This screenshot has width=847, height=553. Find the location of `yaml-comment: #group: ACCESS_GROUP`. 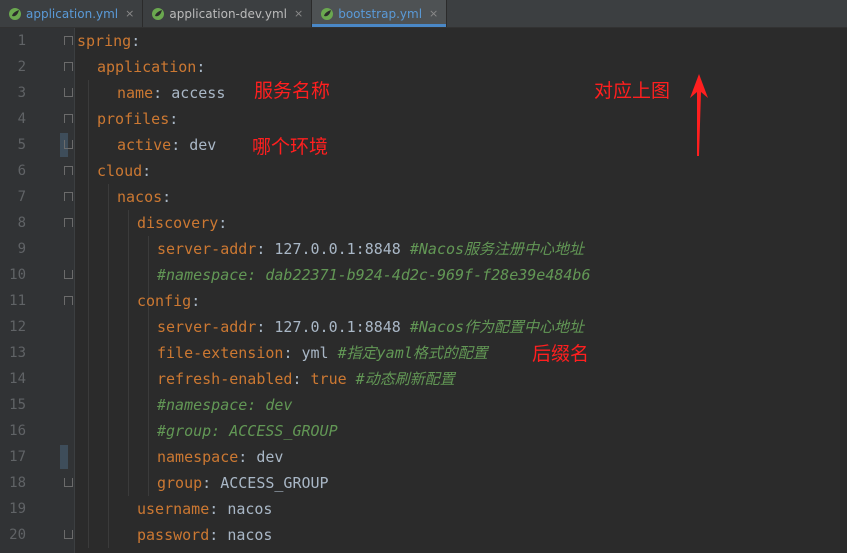

yaml-comment: #group: ACCESS_GROUP is located at coordinates (247, 431).